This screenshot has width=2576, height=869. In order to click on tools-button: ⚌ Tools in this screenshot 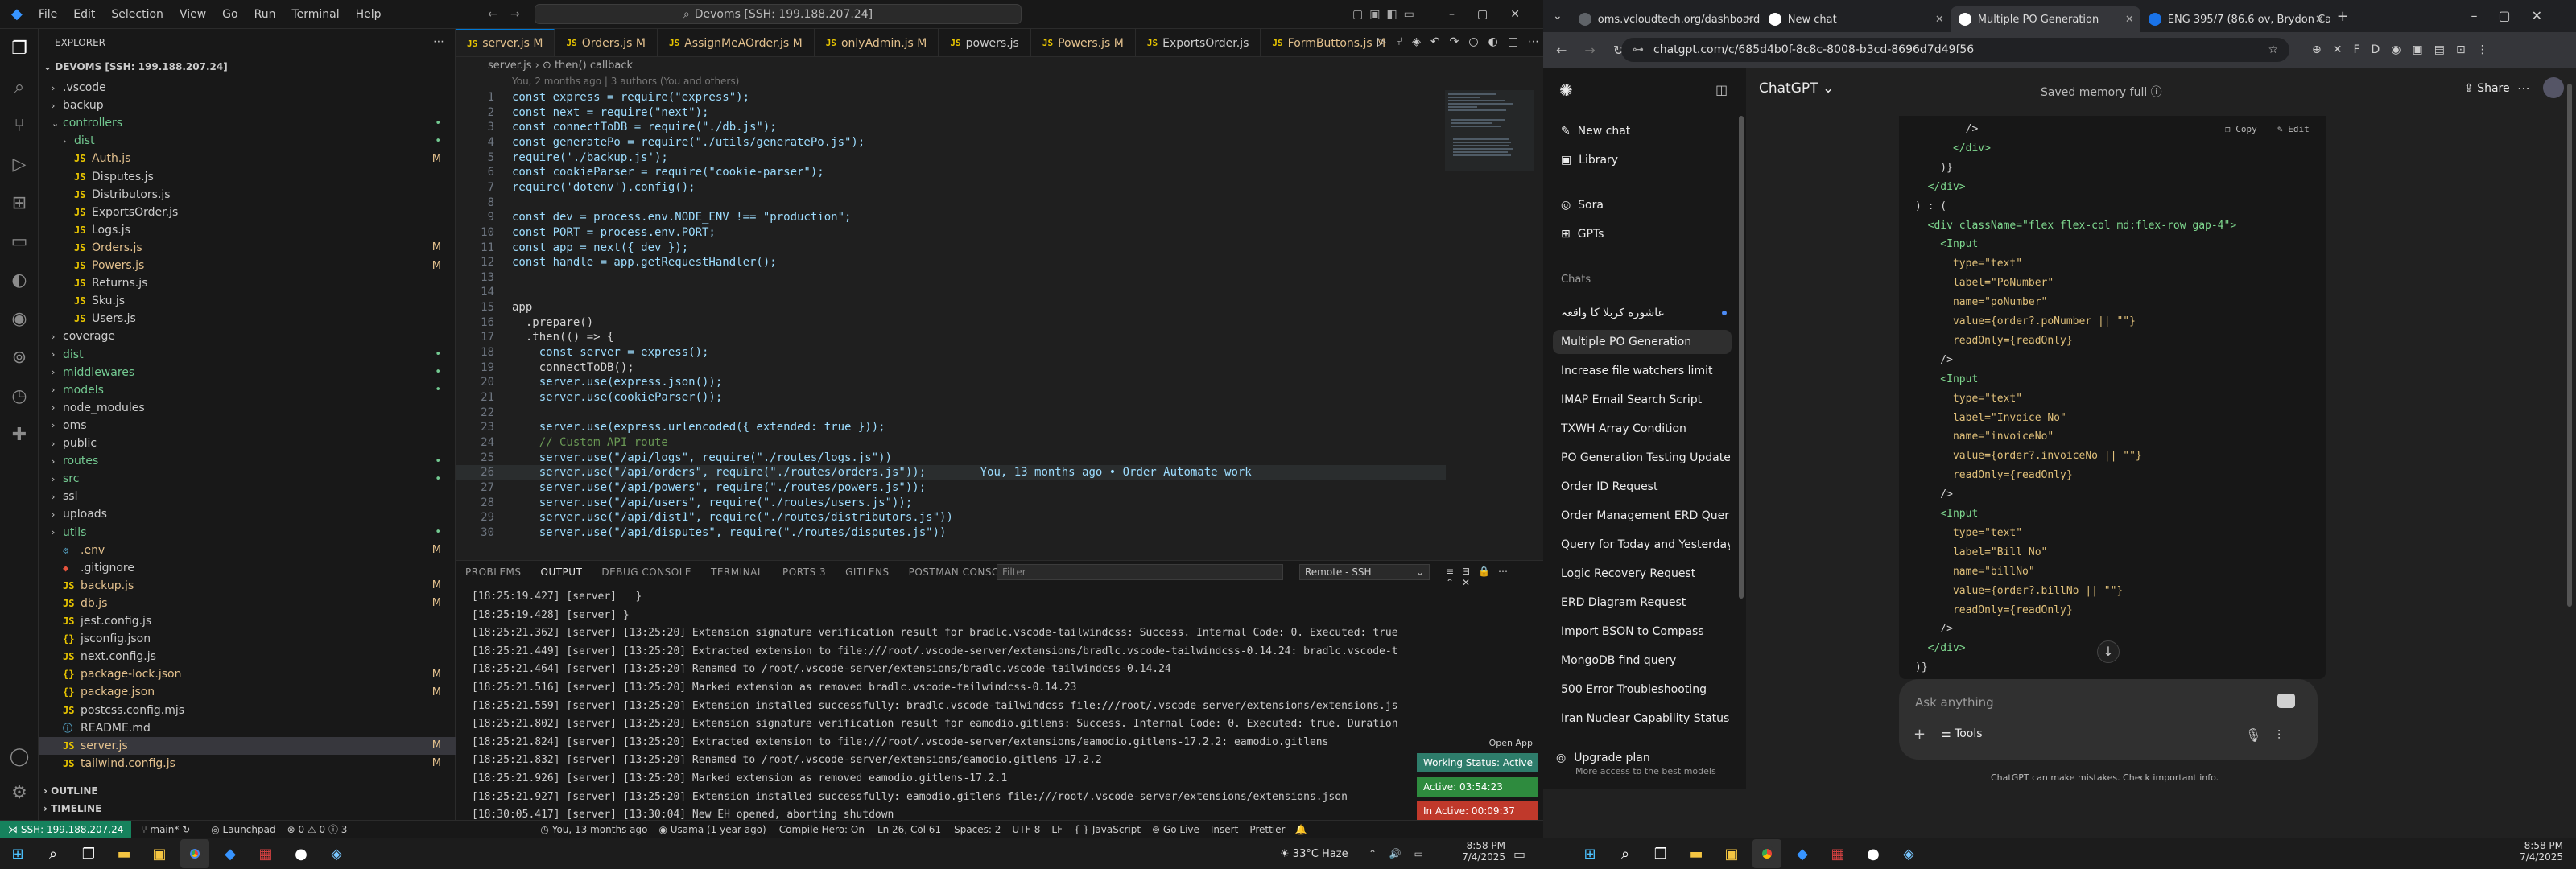, I will do `click(1962, 733)`.